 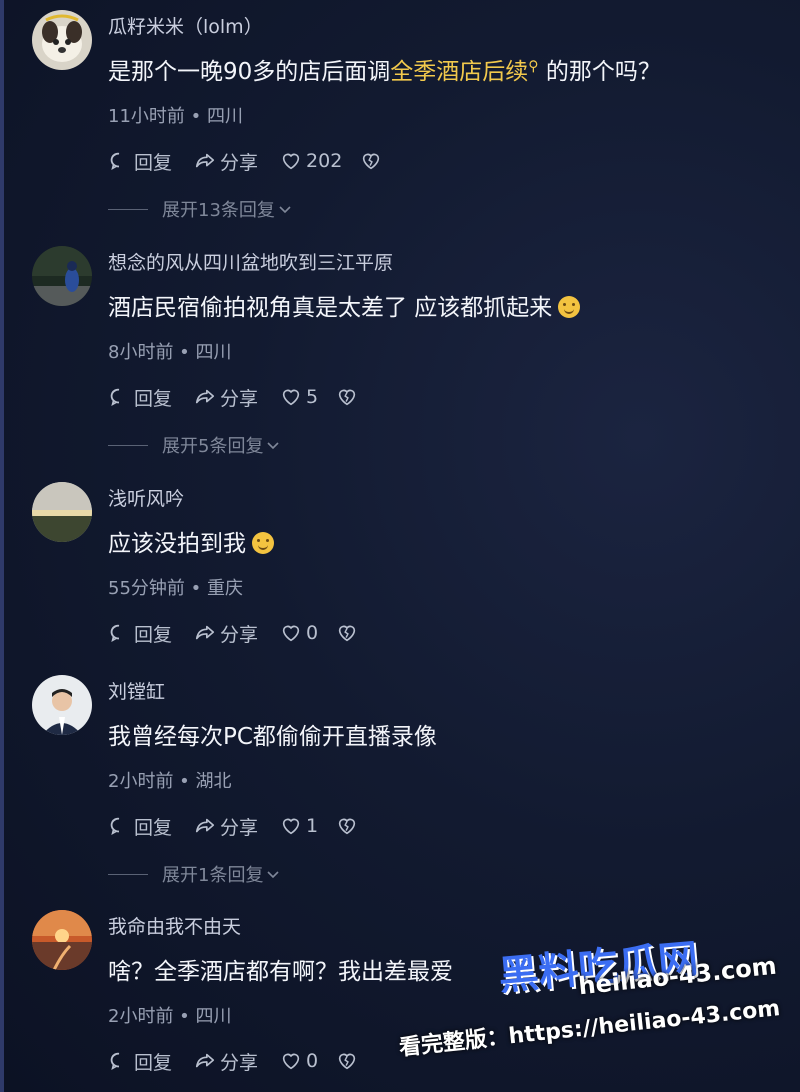 I want to click on username: 想念的风从四川盆地吹到三江平原, so click(x=250, y=261).